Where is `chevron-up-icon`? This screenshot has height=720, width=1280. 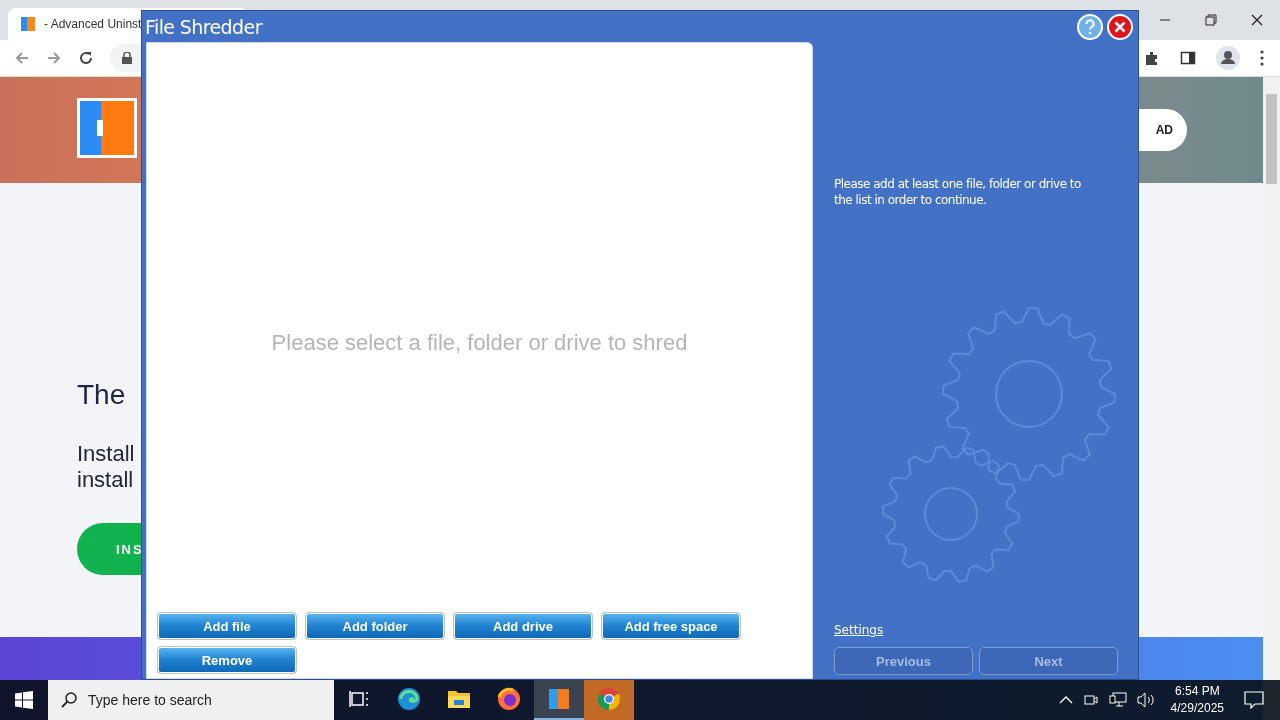
chevron-up-icon is located at coordinates (1065, 700).